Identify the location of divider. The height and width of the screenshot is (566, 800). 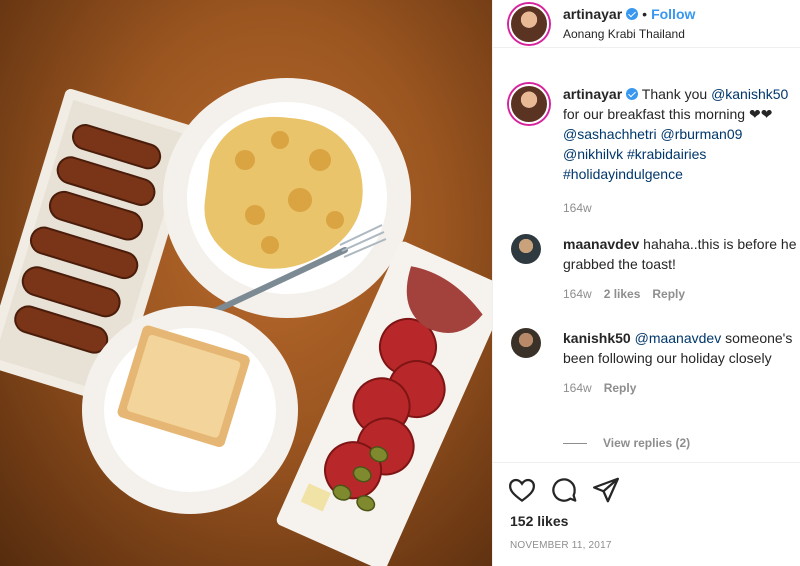
(575, 444).